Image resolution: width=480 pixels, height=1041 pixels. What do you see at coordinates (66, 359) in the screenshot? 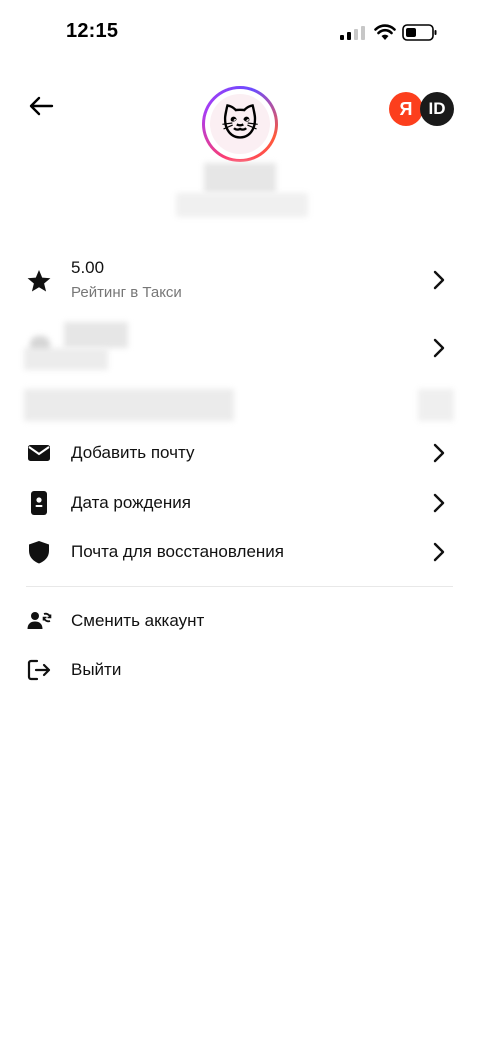
I see `profile-sub-blurred` at bounding box center [66, 359].